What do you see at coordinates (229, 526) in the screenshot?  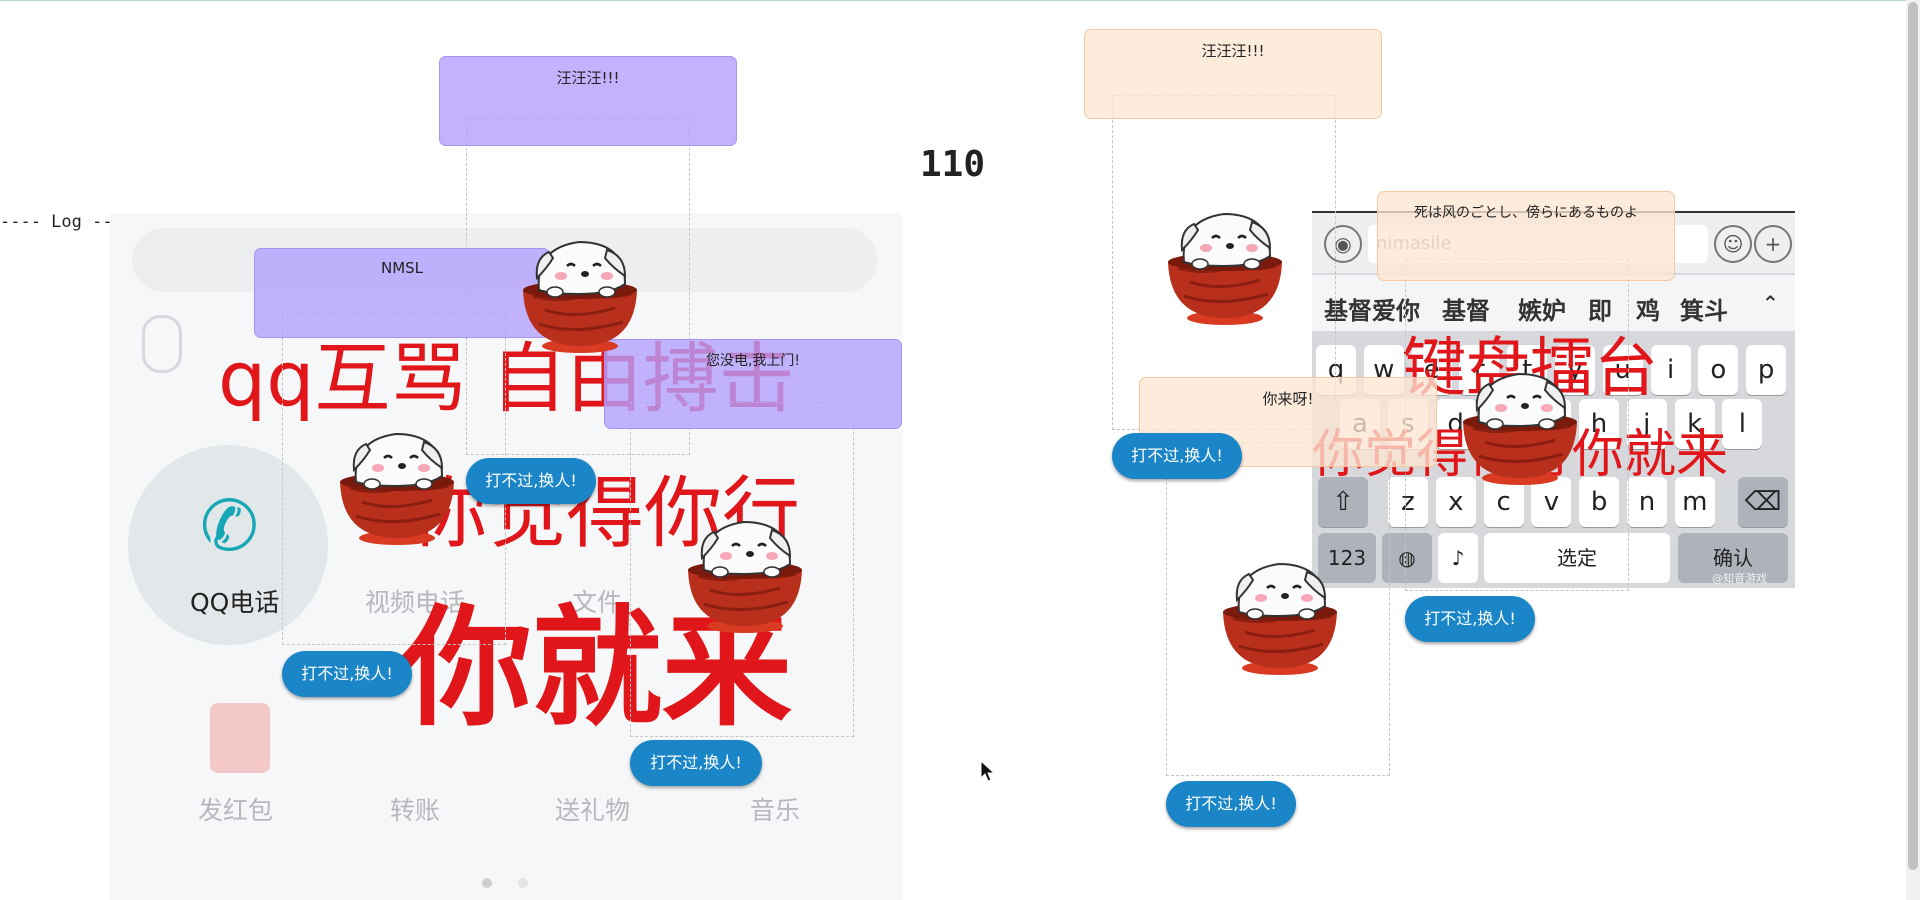 I see `phone-icon: ✆` at bounding box center [229, 526].